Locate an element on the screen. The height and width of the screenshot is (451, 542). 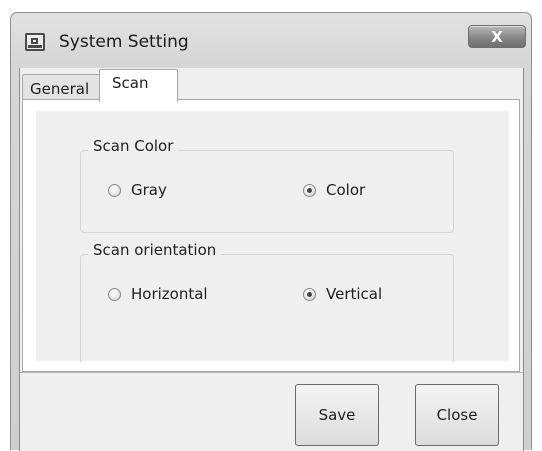
radio-gray-circle is located at coordinates (114, 190).